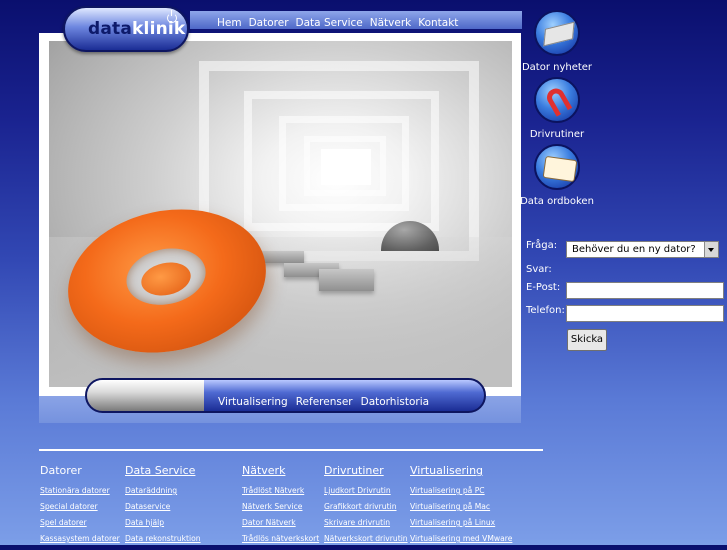  Describe the element at coordinates (711, 249) in the screenshot. I see `chevron-down-icon` at that location.